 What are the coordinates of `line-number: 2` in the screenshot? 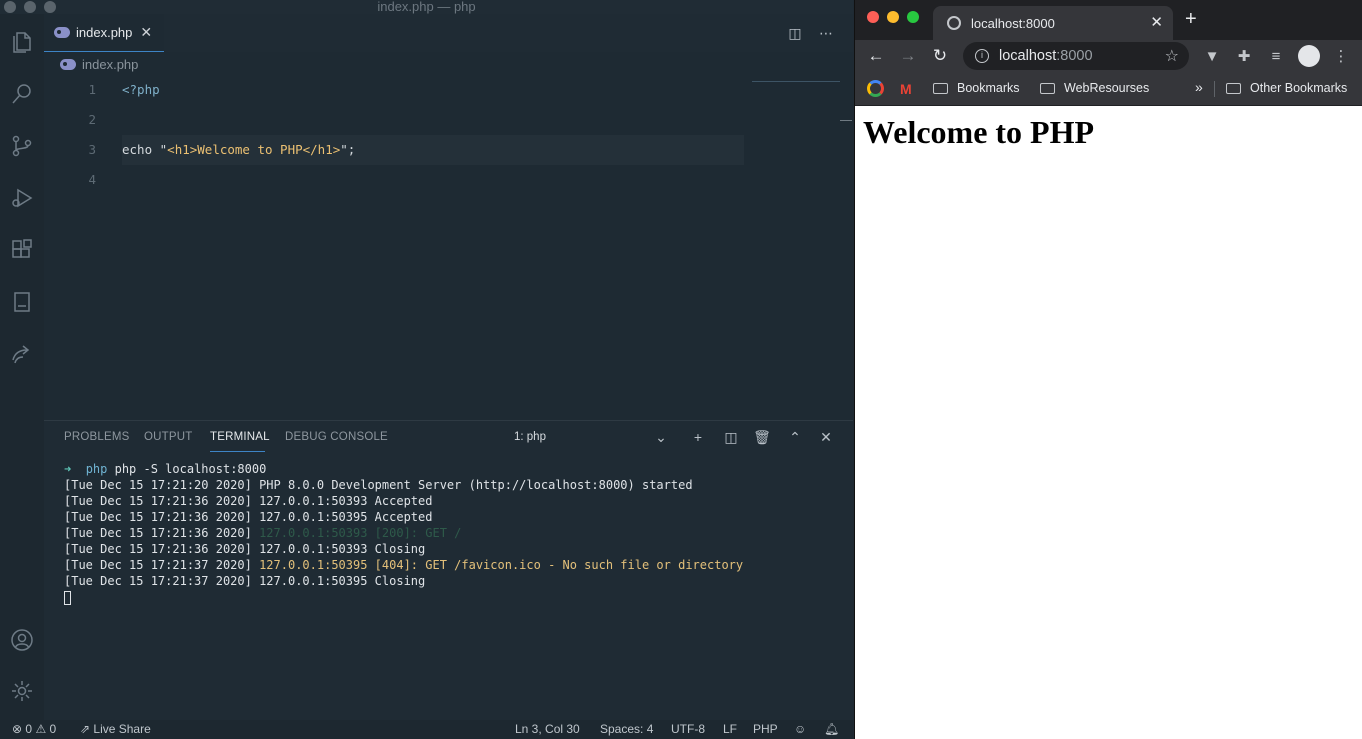 It's located at (92, 119).